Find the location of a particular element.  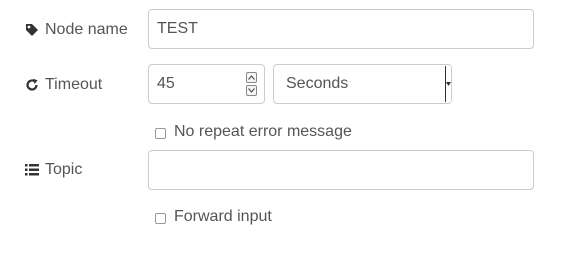

node-name-label-text: Node name is located at coordinates (86, 29).